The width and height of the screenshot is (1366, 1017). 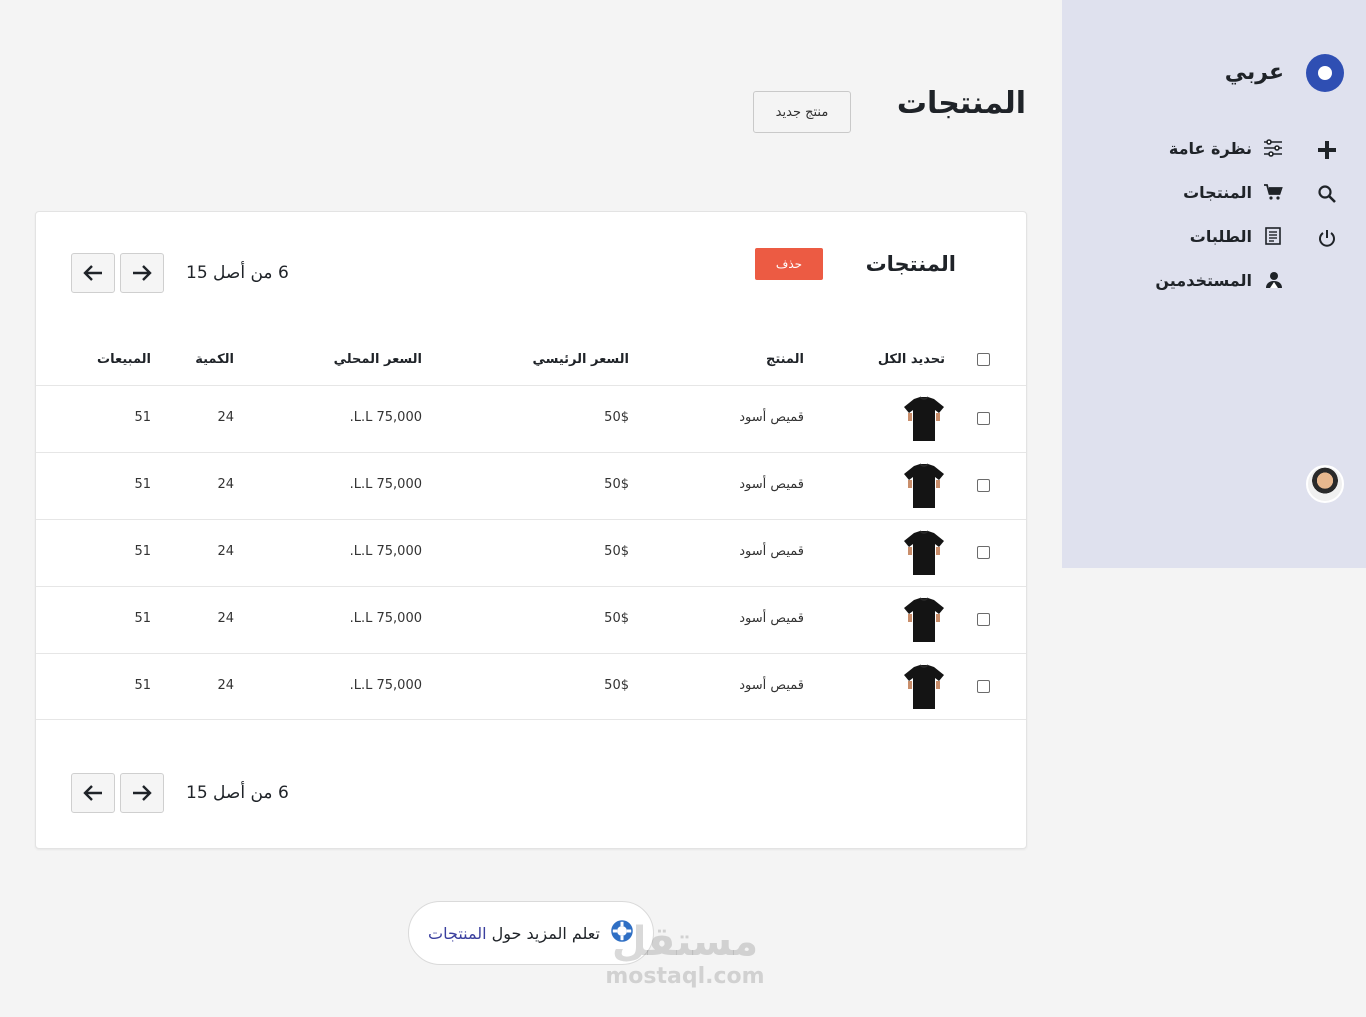 I want to click on users-icon, so click(x=1273, y=280).